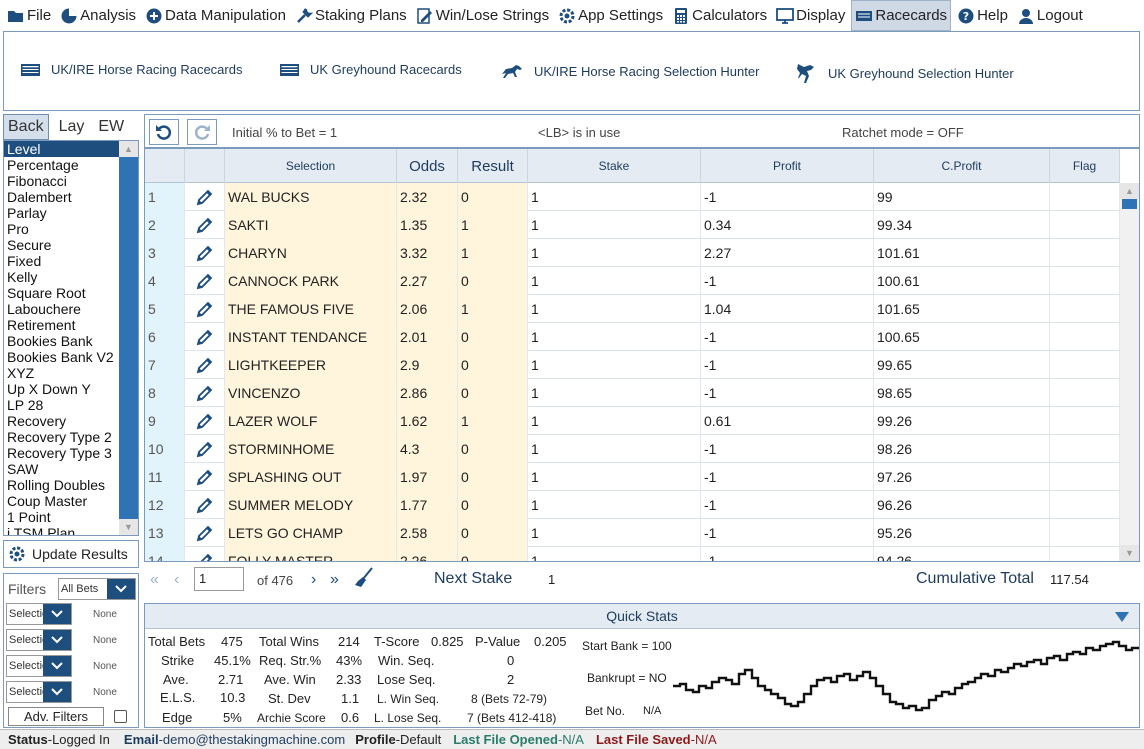 This screenshot has width=1144, height=749. I want to click on next-page-icon: ›, so click(313, 580).